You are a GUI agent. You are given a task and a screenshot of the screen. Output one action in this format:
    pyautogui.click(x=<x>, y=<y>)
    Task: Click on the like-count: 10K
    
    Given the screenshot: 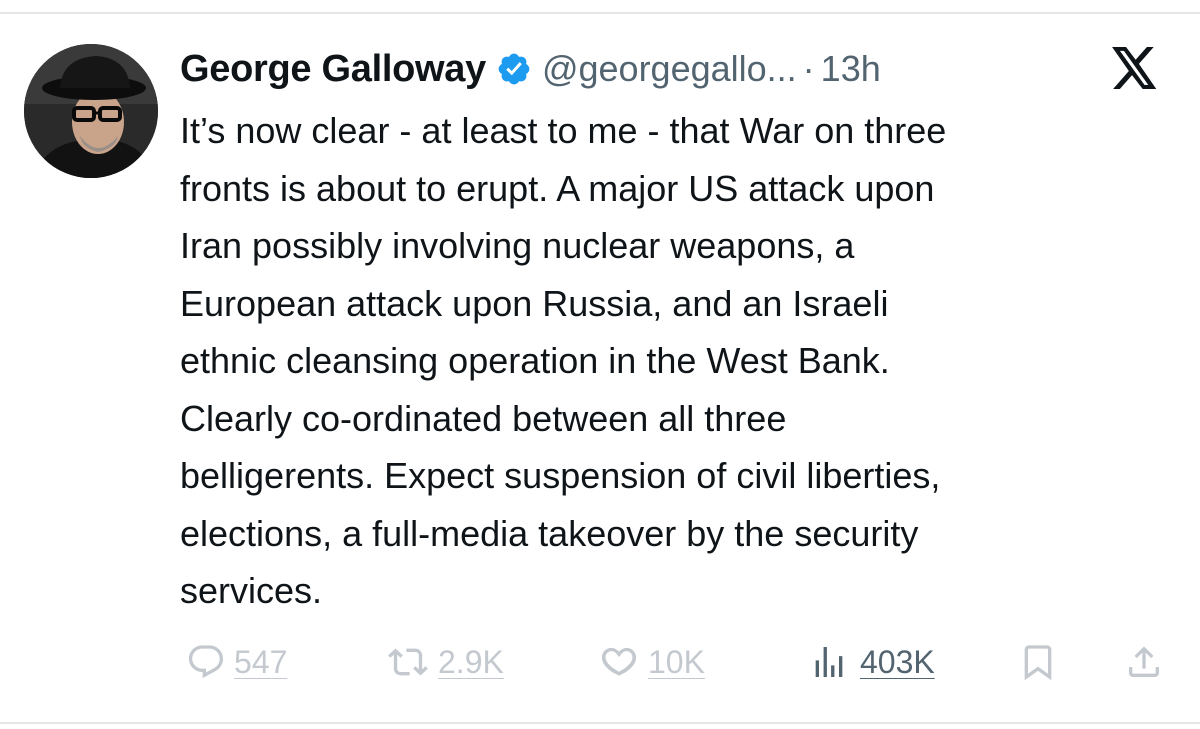 What is the action you would take?
    pyautogui.click(x=676, y=661)
    